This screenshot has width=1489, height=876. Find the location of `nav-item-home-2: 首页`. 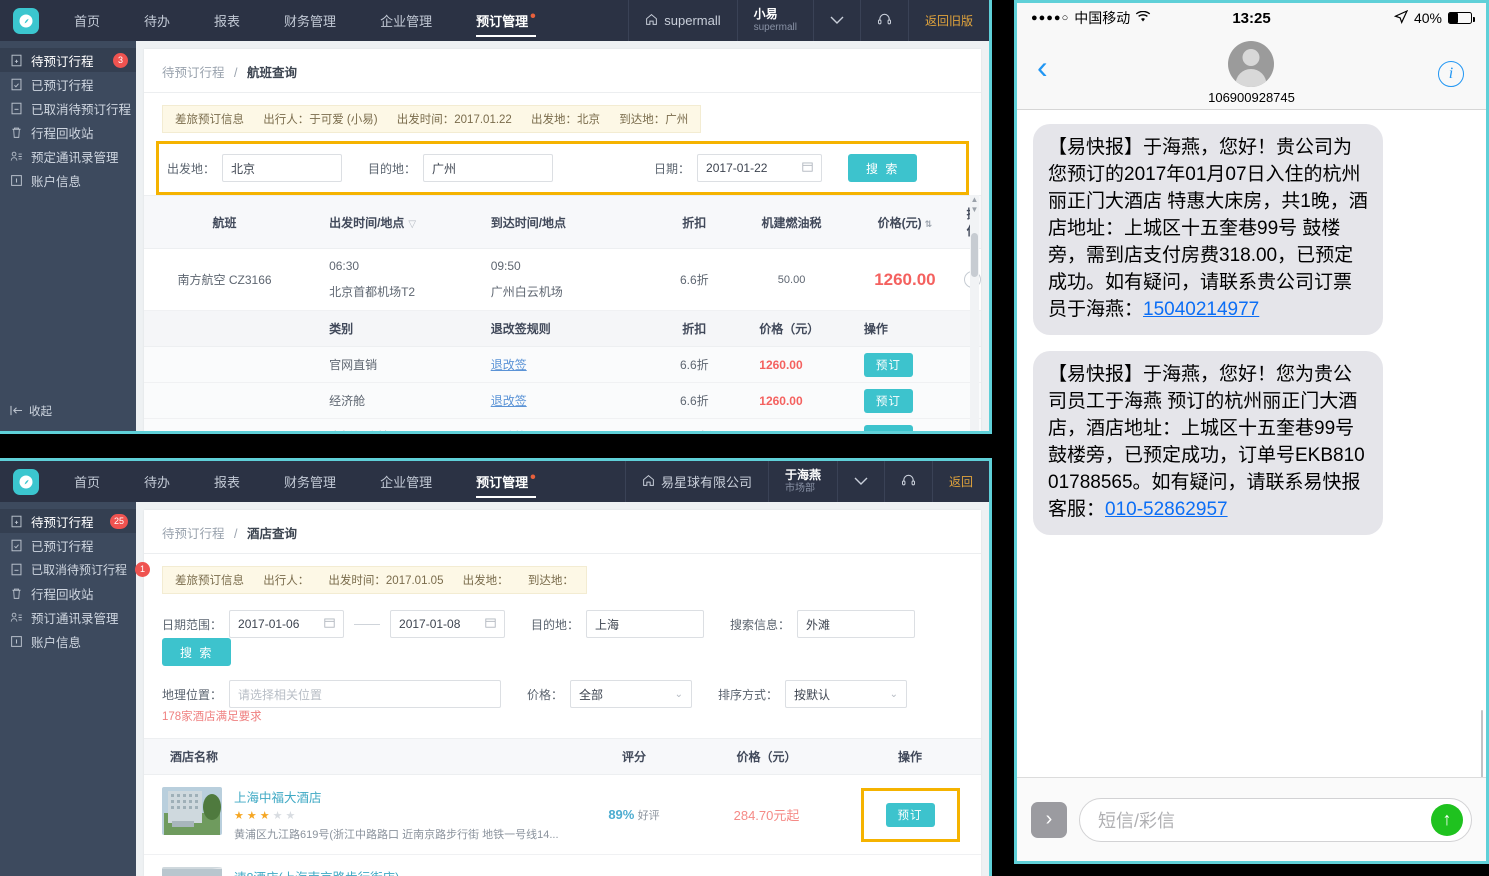

nav-item-home-2: 首页 is located at coordinates (87, 481).